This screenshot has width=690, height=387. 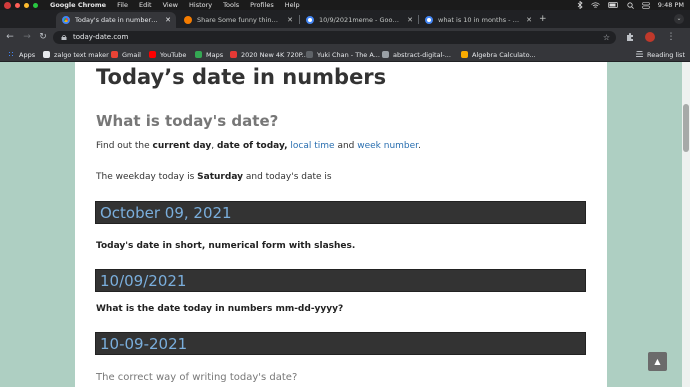 I want to click on more-menu-icon: ⋮, so click(x=671, y=37).